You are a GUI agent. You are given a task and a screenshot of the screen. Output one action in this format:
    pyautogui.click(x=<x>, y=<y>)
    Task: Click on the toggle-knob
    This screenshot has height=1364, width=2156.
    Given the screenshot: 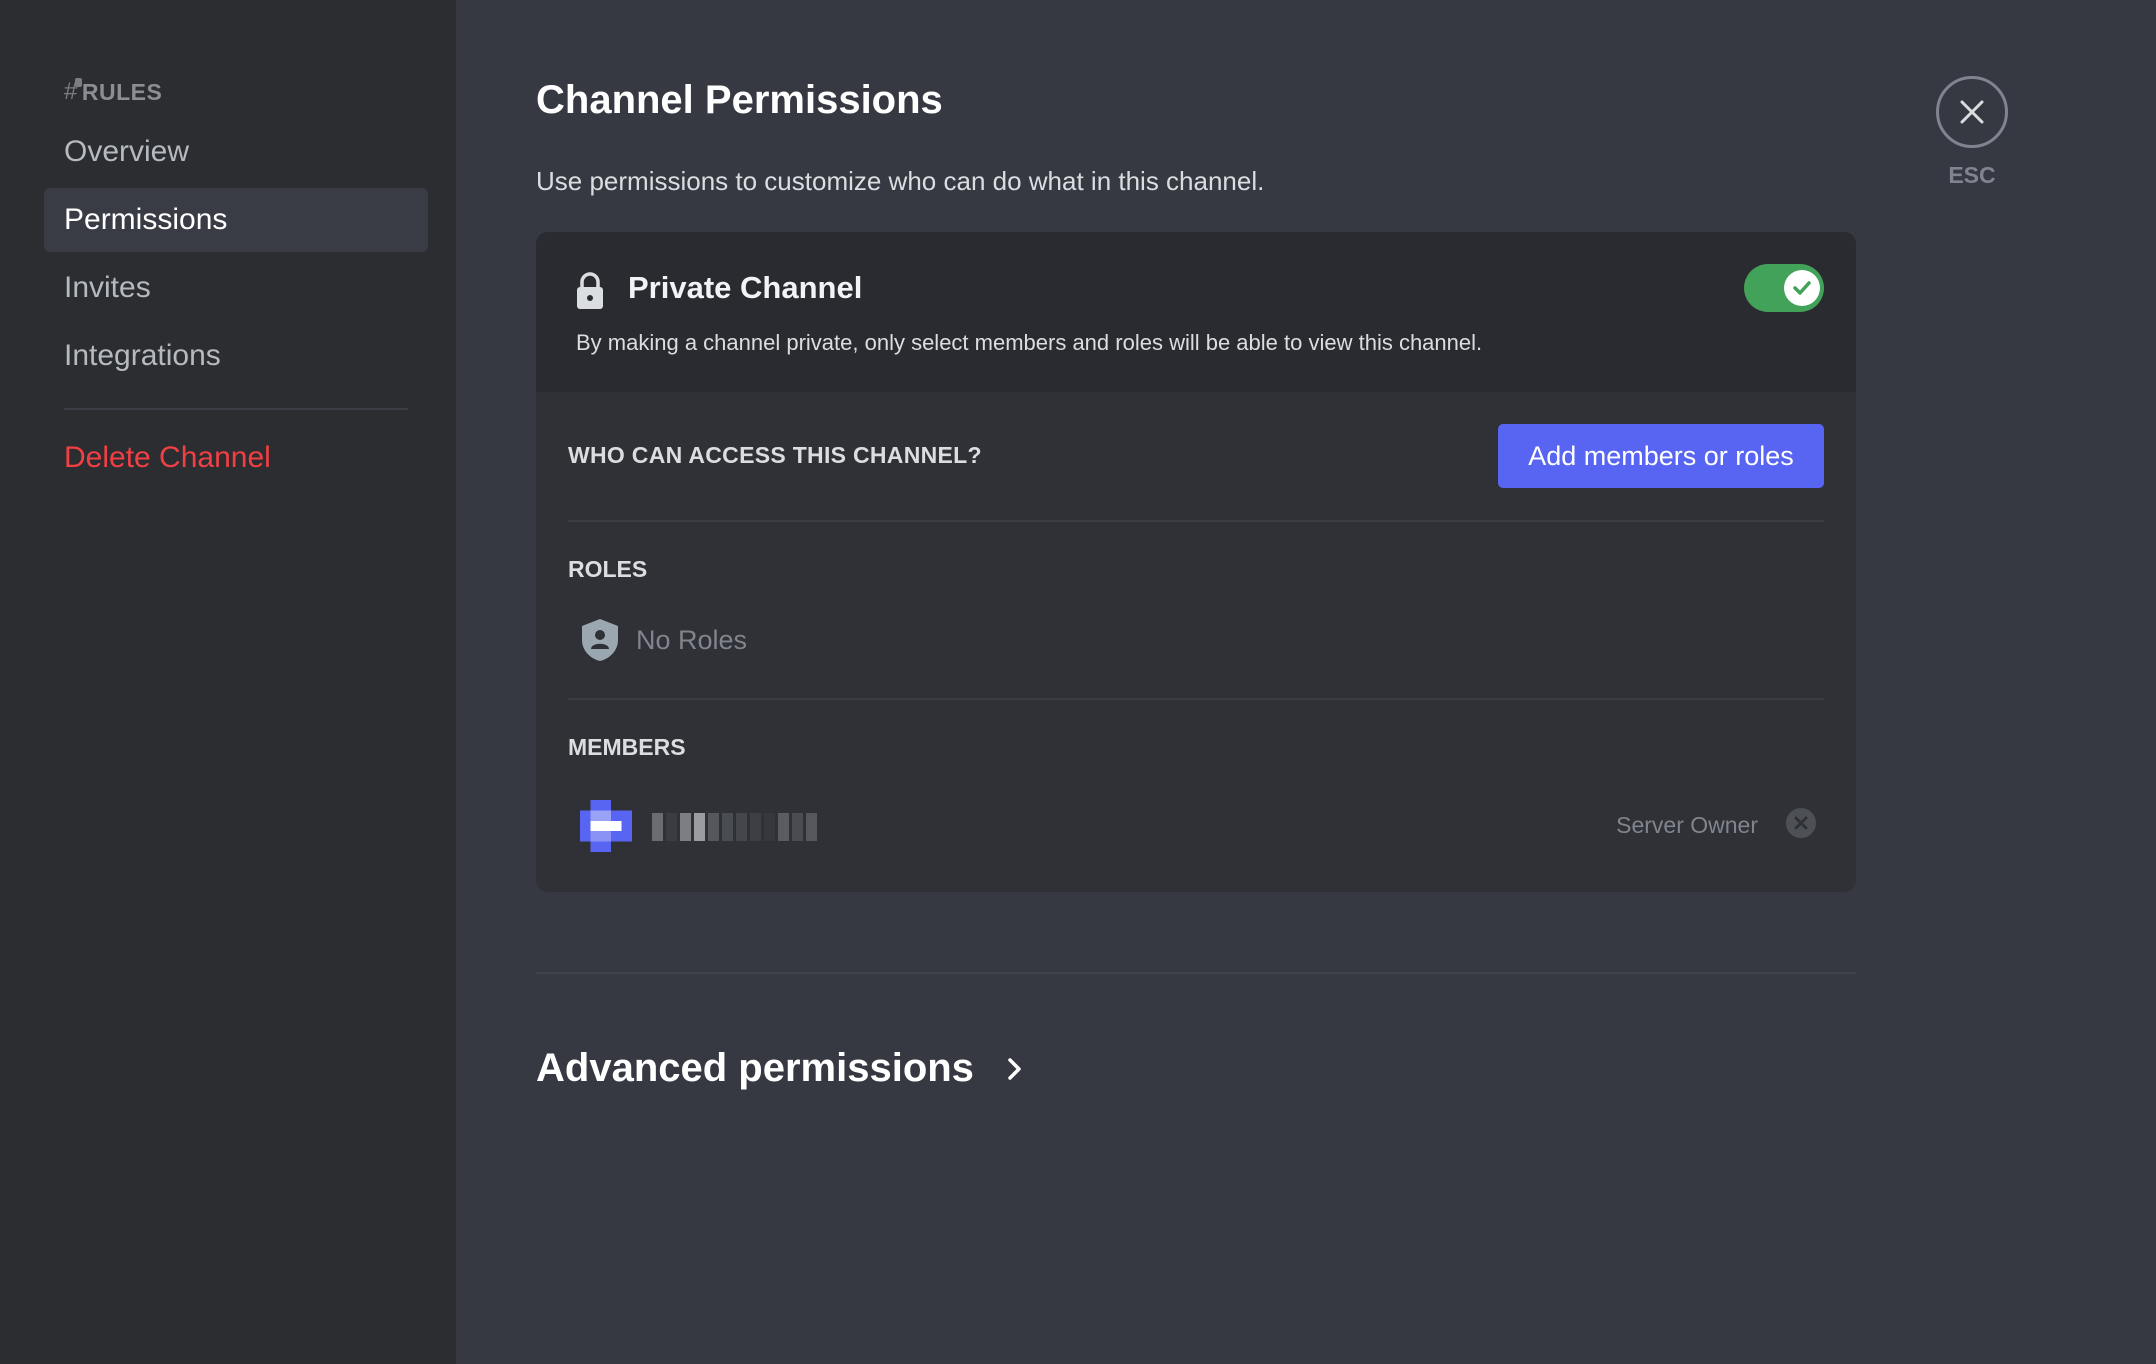 What is the action you would take?
    pyautogui.click(x=1802, y=288)
    